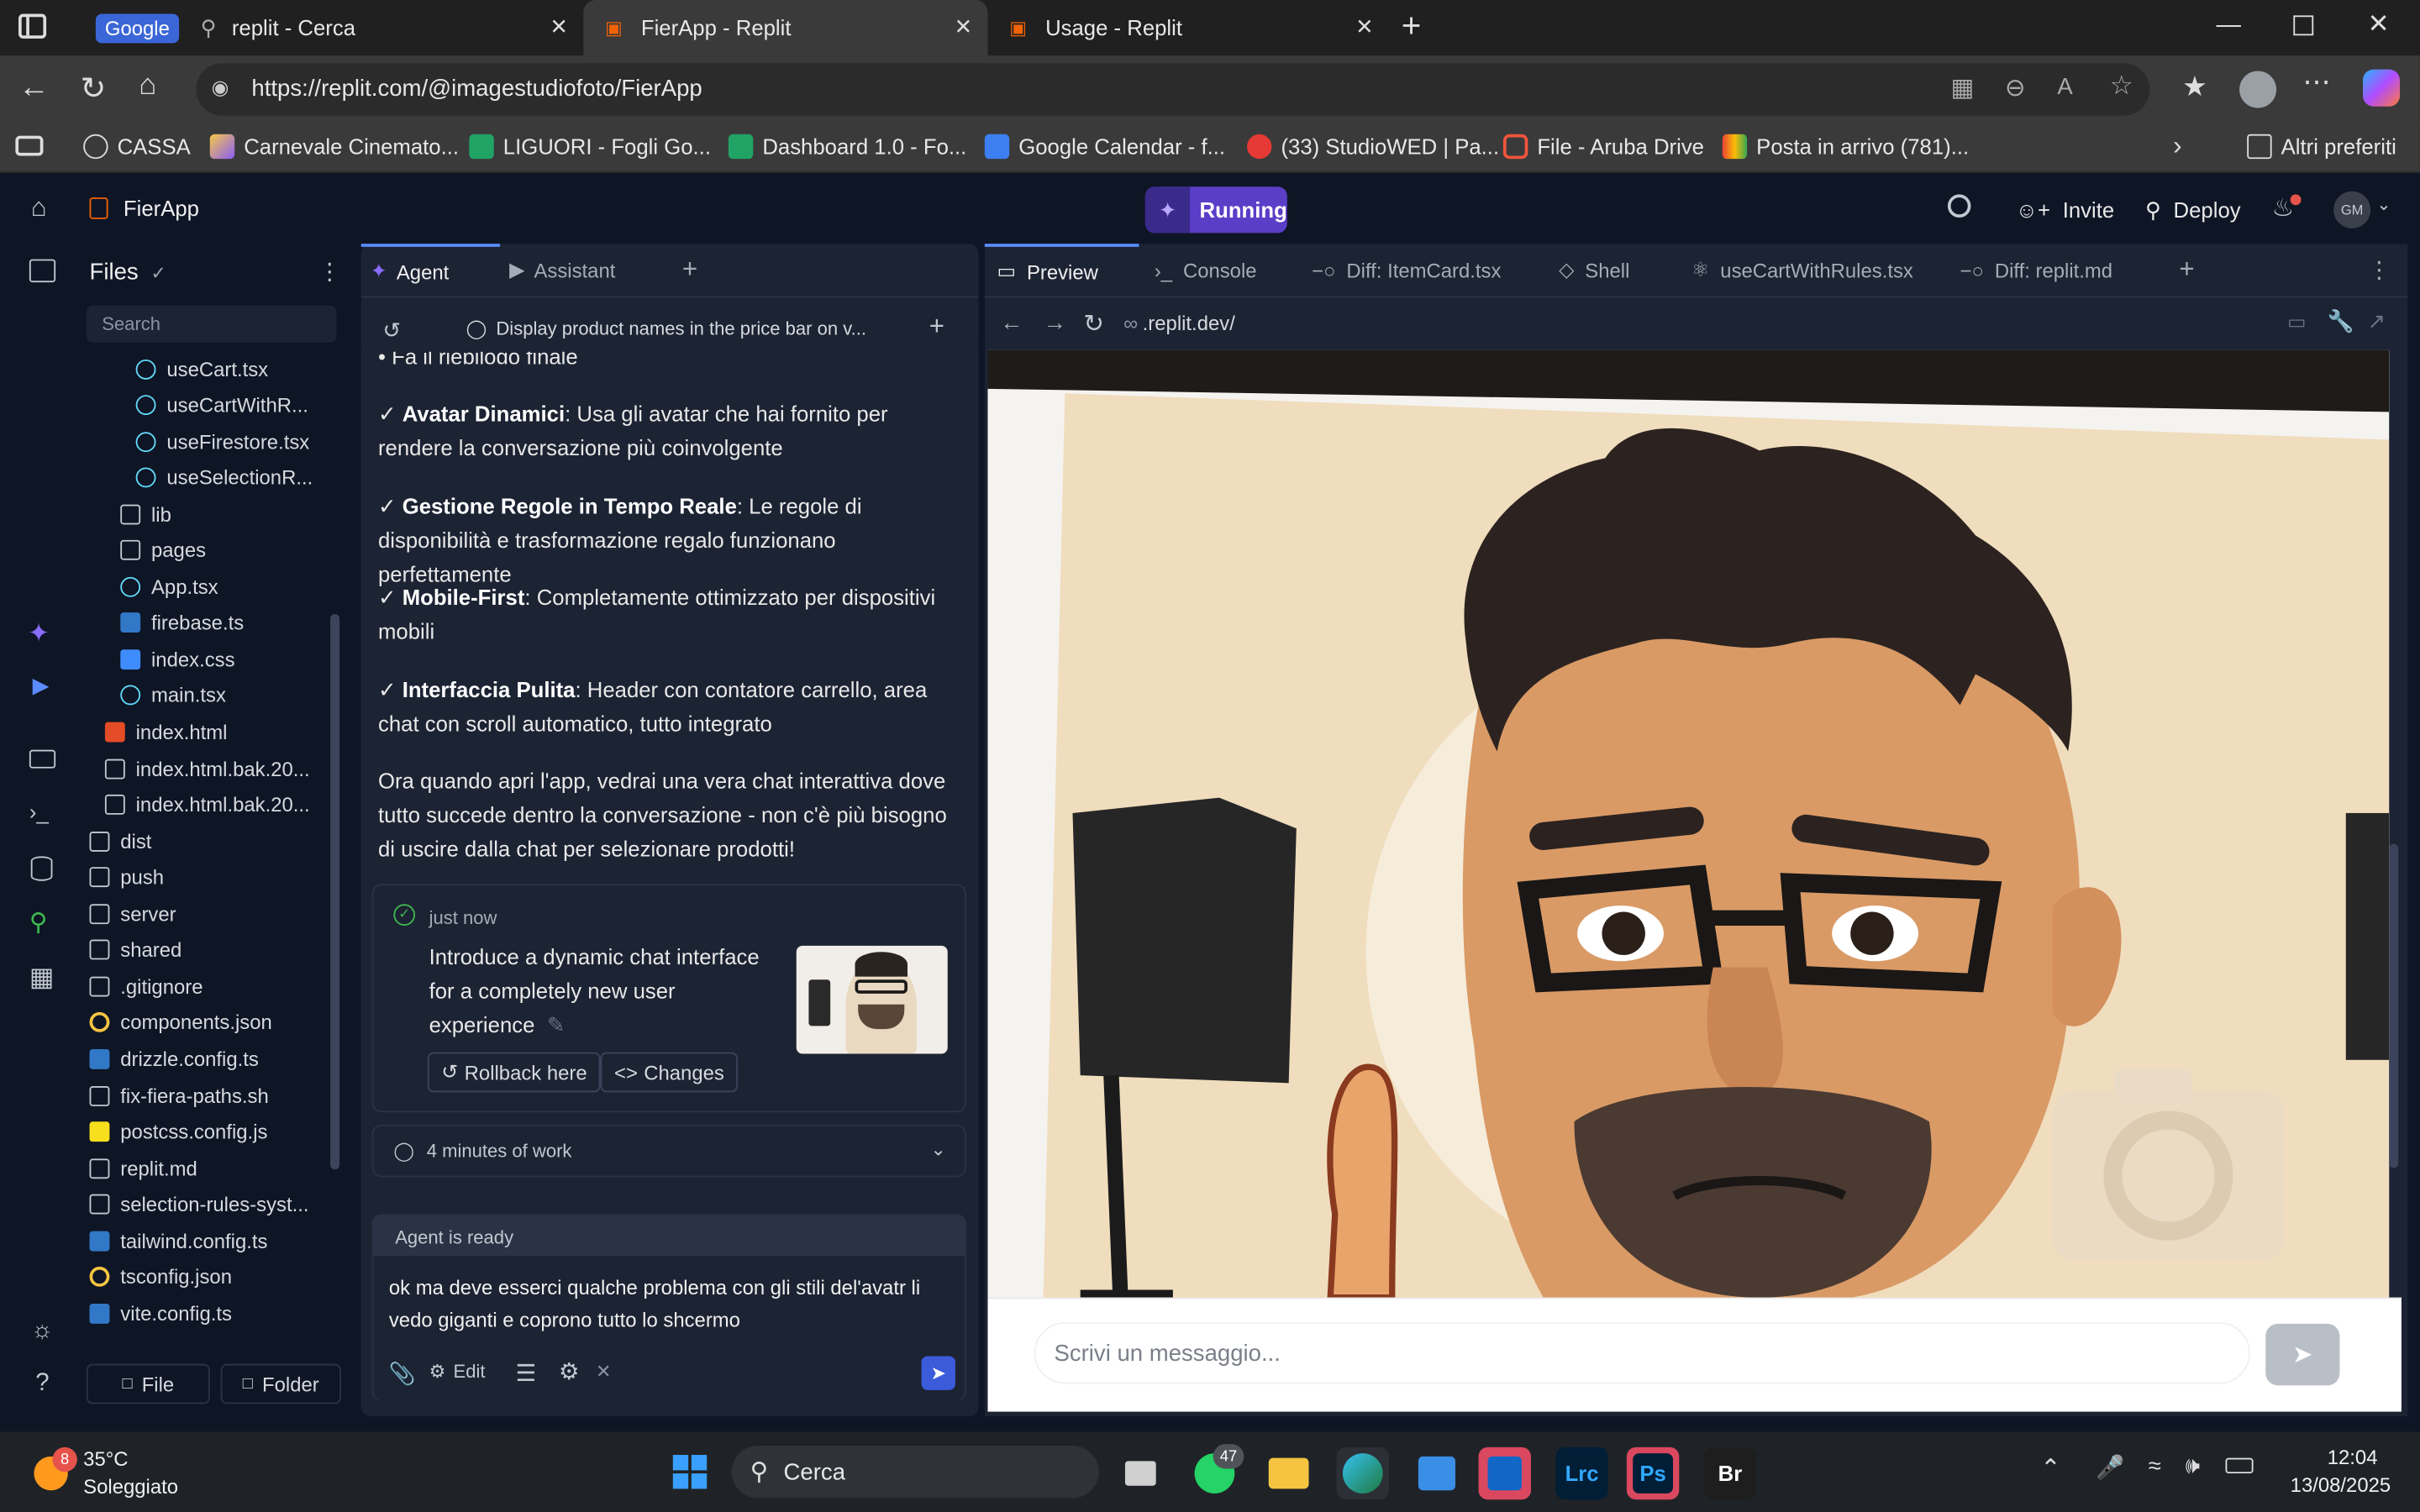 The image size is (2420, 1512). What do you see at coordinates (280, 1383) in the screenshot?
I see `new-folder-button: □ Folder` at bounding box center [280, 1383].